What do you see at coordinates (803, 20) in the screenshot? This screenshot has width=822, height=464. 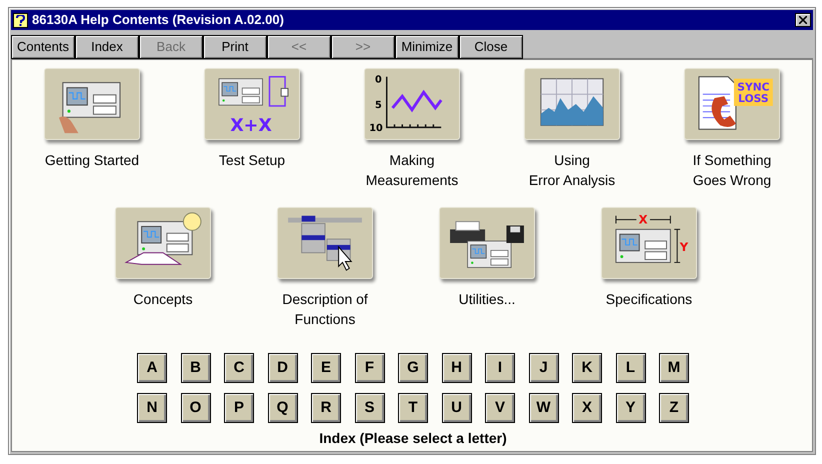 I see `close-icon` at bounding box center [803, 20].